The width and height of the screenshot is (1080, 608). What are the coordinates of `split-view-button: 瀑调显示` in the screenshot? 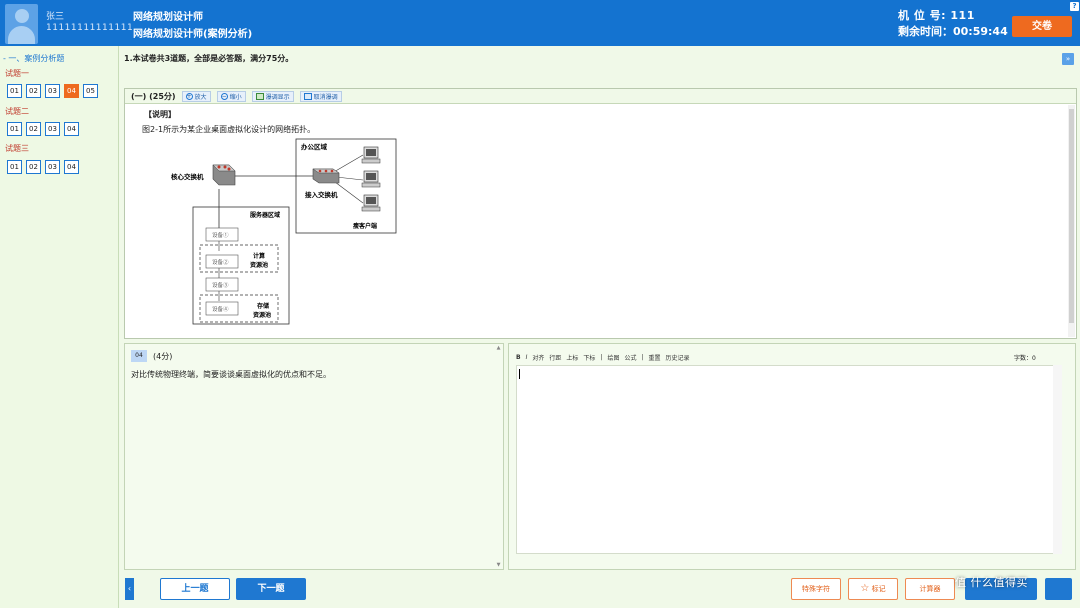 It's located at (272, 96).